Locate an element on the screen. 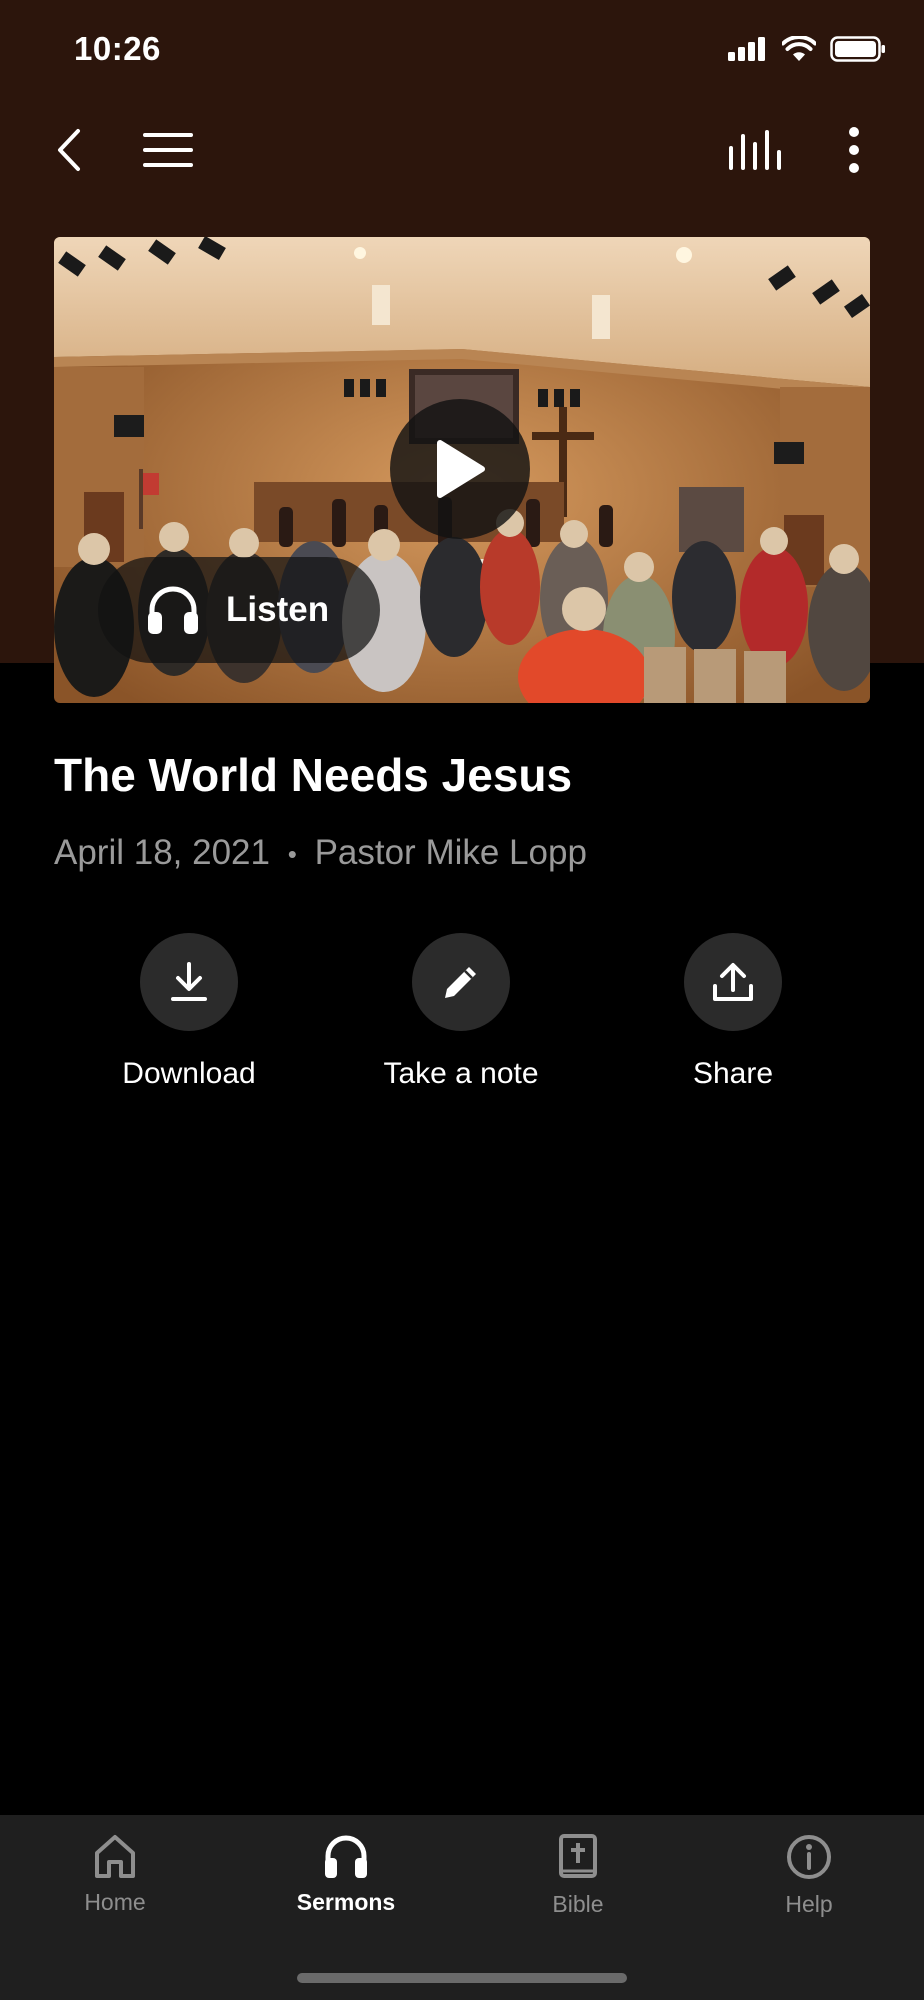 The width and height of the screenshot is (924, 2000). battery-icon is located at coordinates (857, 49).